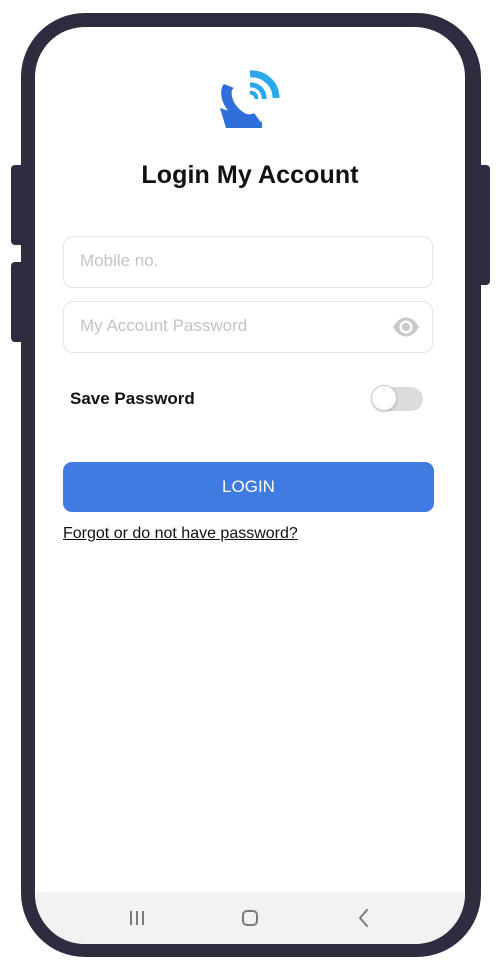  I want to click on forgot-password-link: Forgot or do not have password?, so click(180, 534).